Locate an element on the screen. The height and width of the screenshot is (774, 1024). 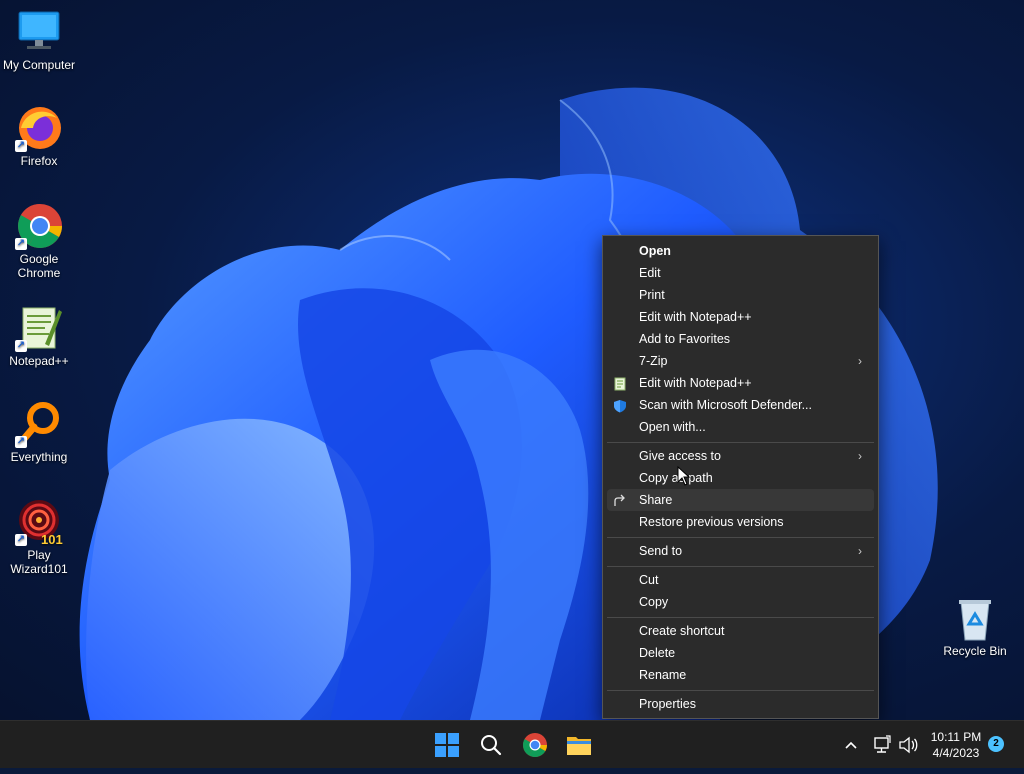
file-explorer-button is located at coordinates (579, 745).